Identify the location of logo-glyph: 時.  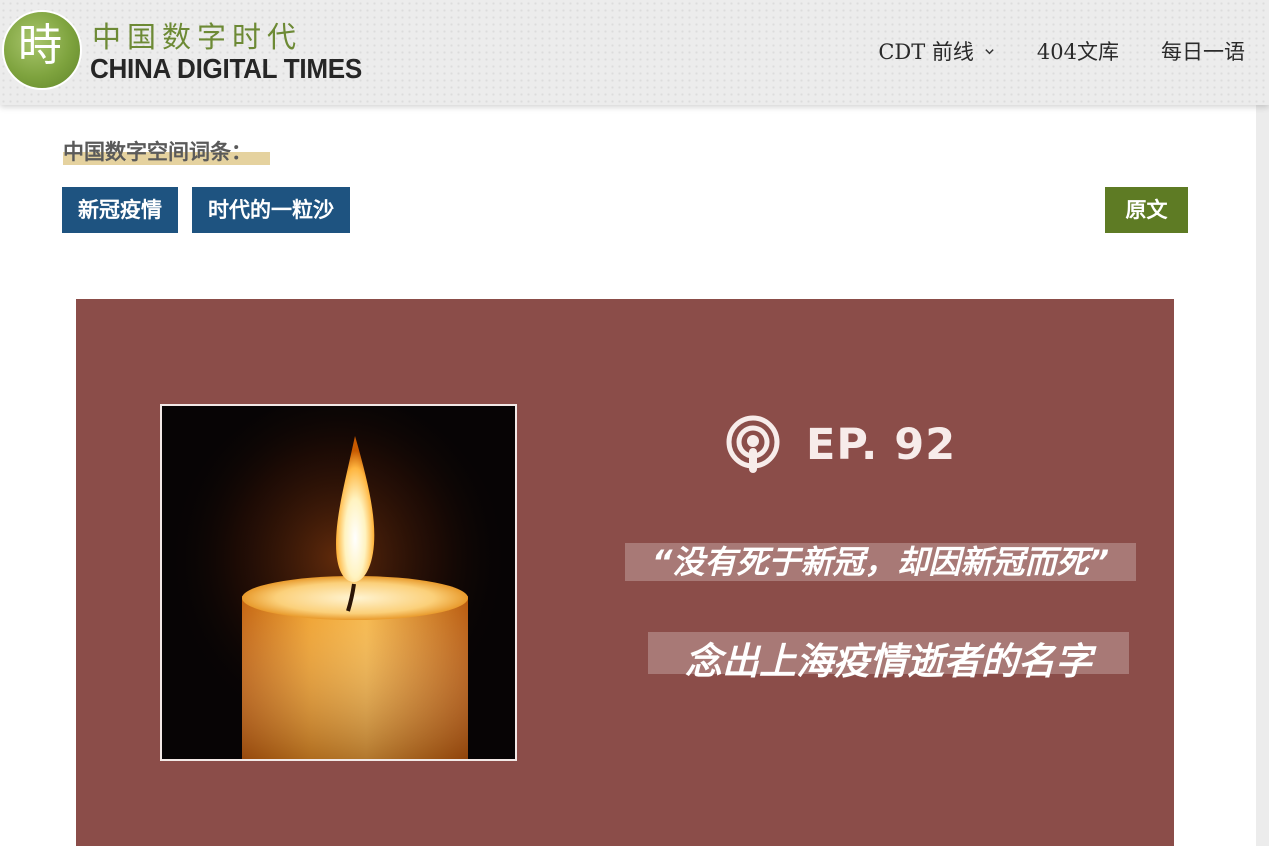
(40, 45).